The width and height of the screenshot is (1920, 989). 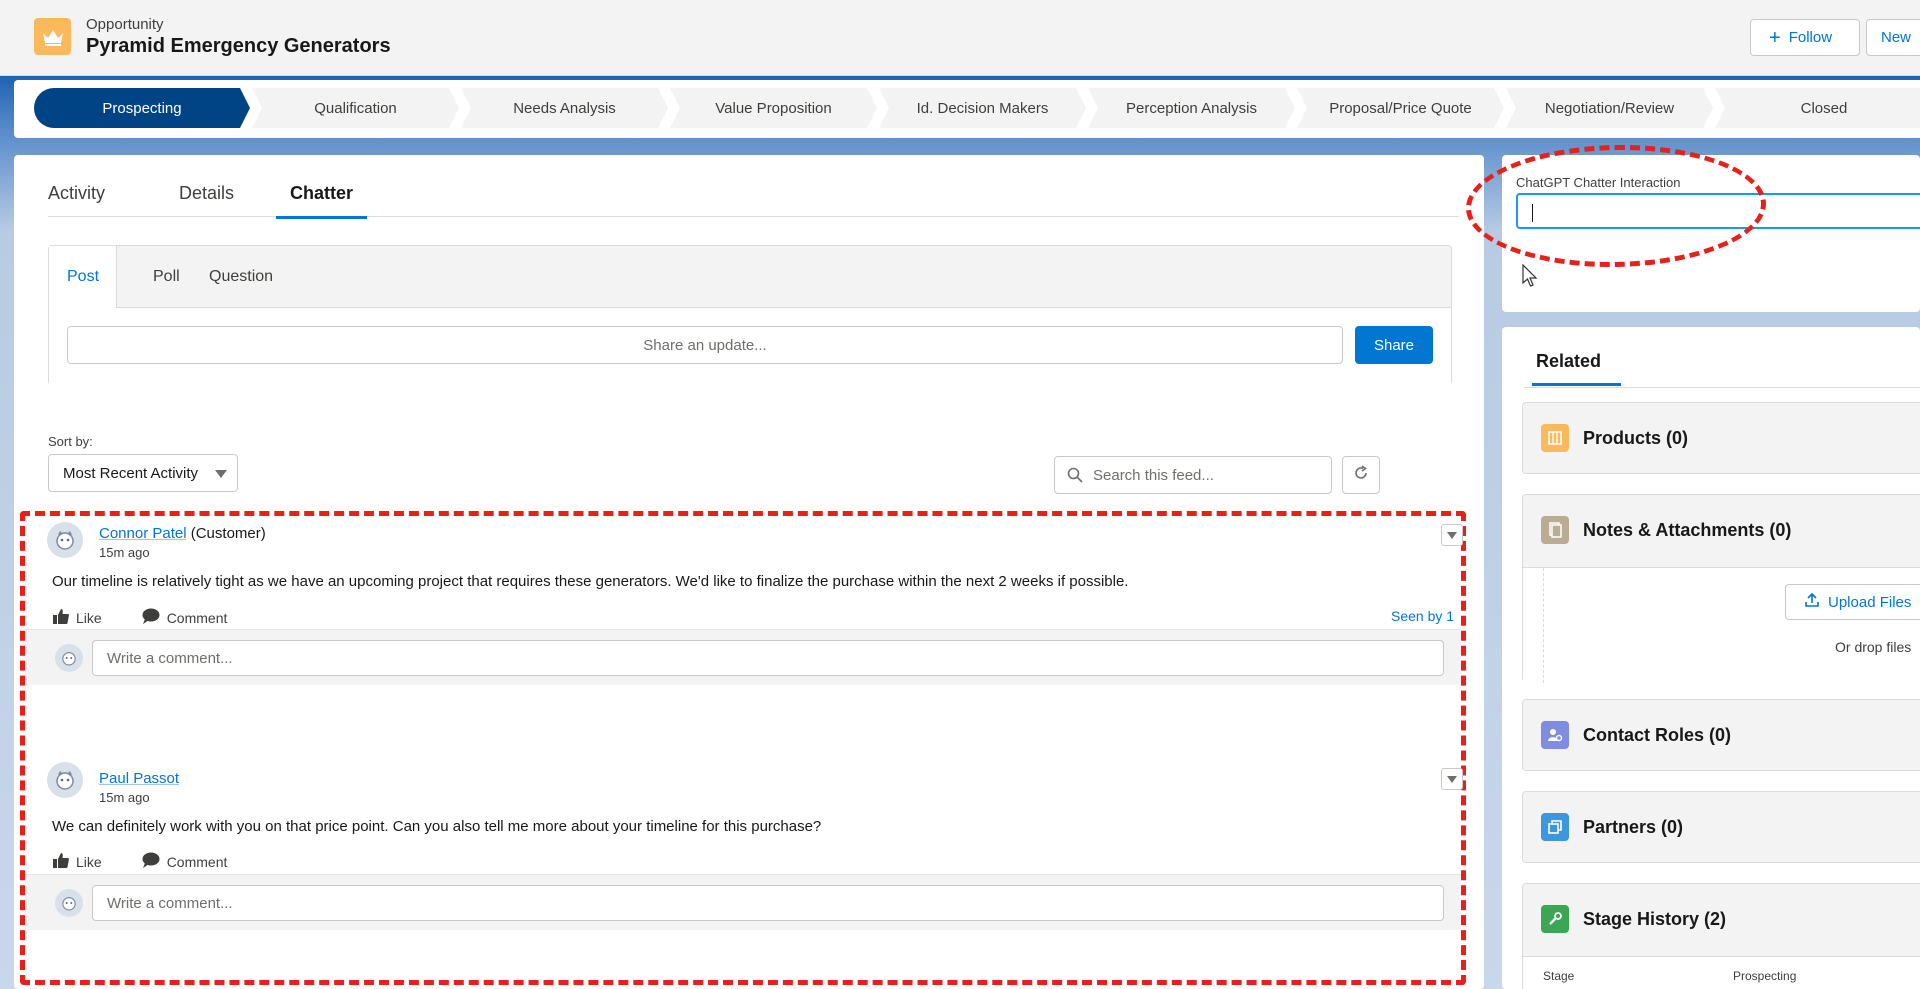 What do you see at coordinates (355, 108) in the screenshot?
I see `path-stage-qualification: Qualification` at bounding box center [355, 108].